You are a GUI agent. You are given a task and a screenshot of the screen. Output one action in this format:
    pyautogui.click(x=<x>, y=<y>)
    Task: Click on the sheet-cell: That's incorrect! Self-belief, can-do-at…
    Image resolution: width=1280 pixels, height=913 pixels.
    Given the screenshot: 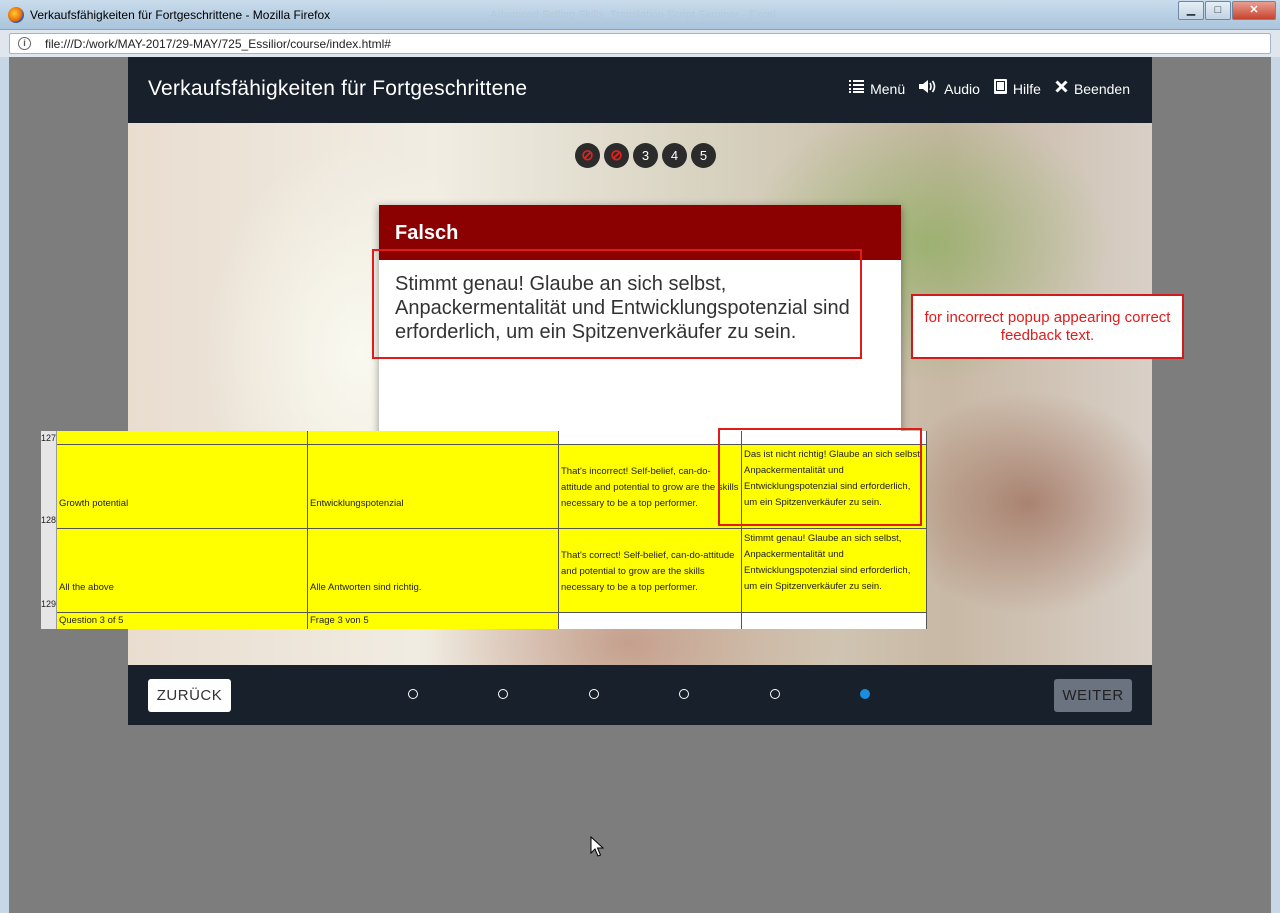 What is the action you would take?
    pyautogui.click(x=650, y=487)
    